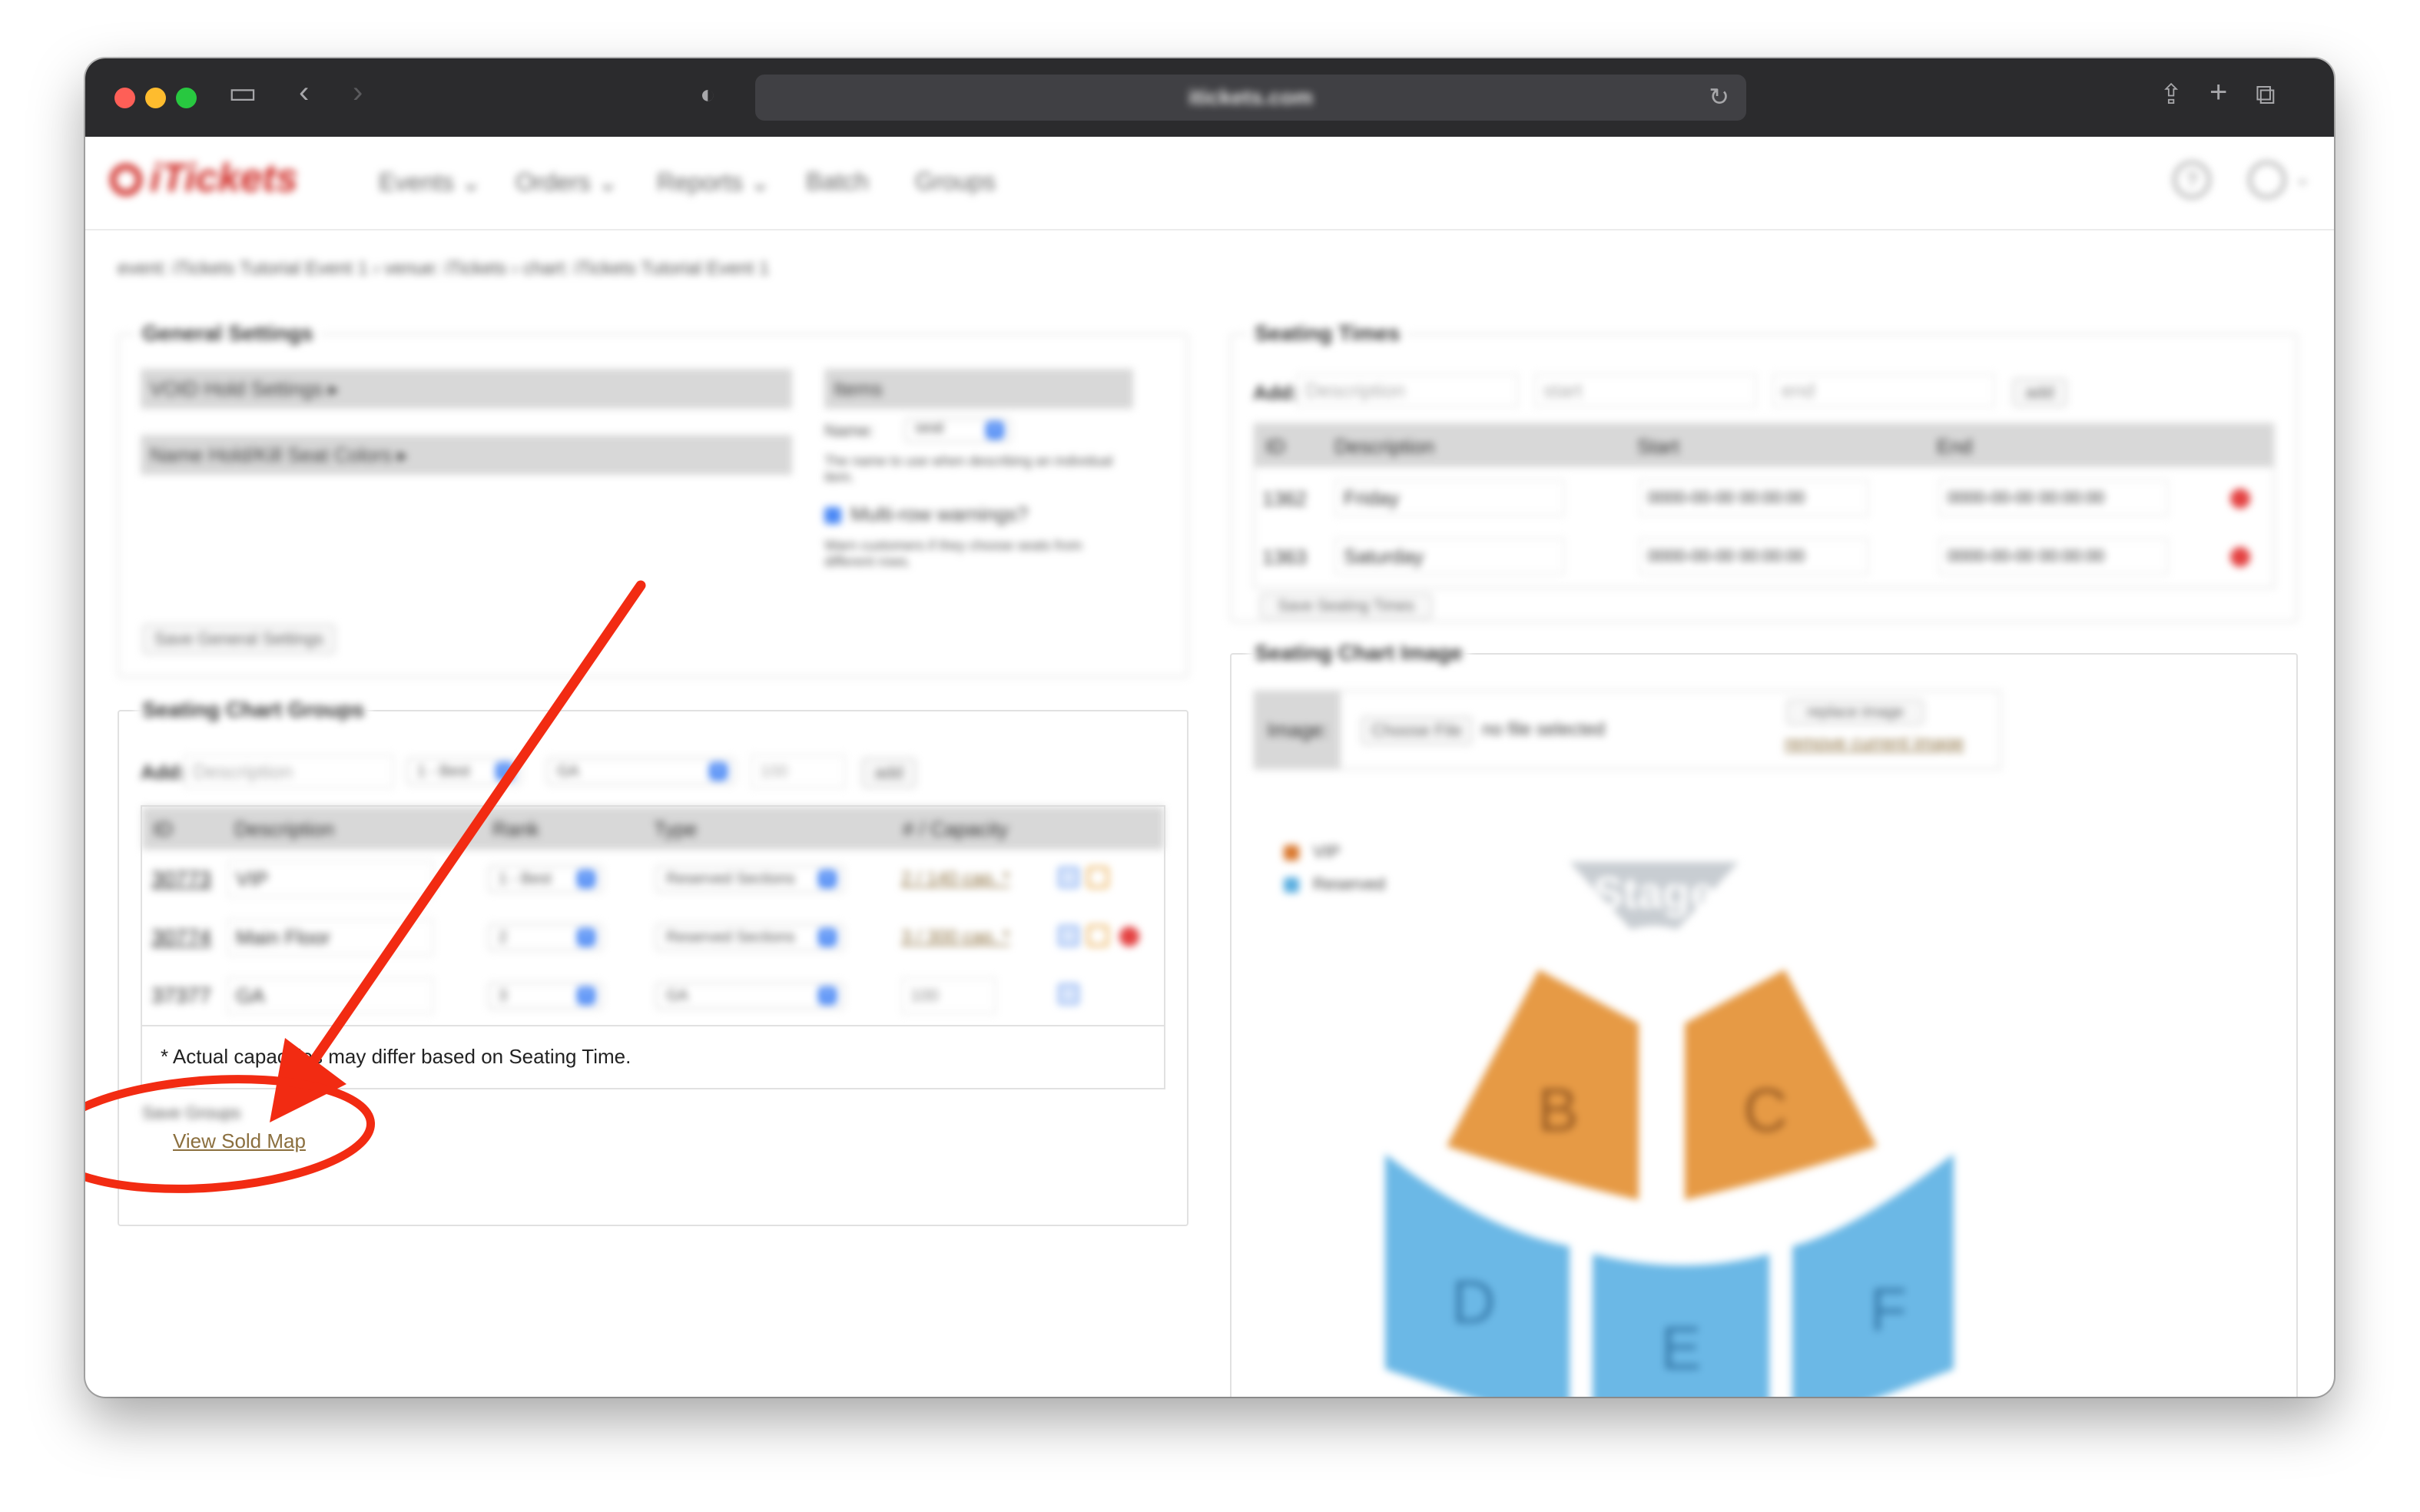  What do you see at coordinates (231, 1134) in the screenshot?
I see `annotation-highlight-circle` at bounding box center [231, 1134].